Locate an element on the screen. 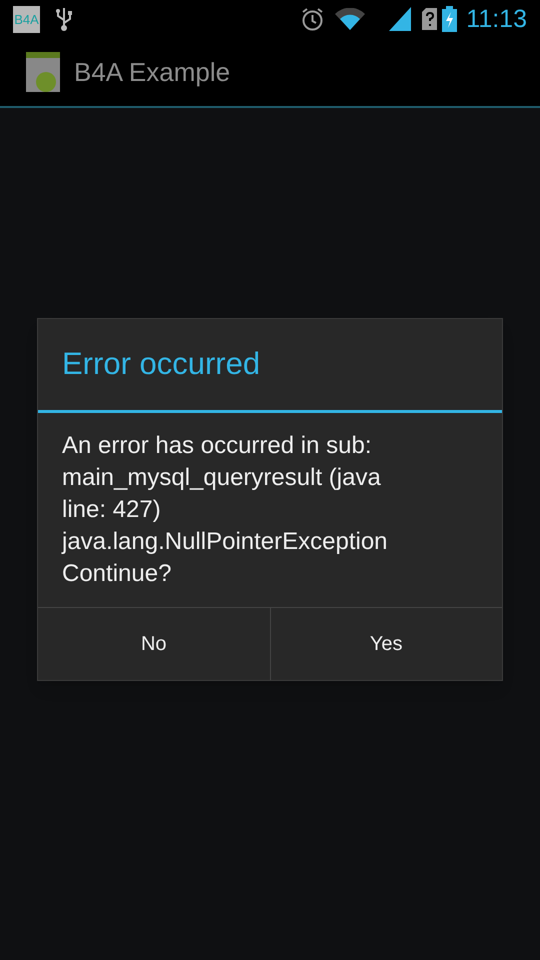 Image resolution: width=540 pixels, height=960 pixels. wifi-icon is located at coordinates (350, 19).